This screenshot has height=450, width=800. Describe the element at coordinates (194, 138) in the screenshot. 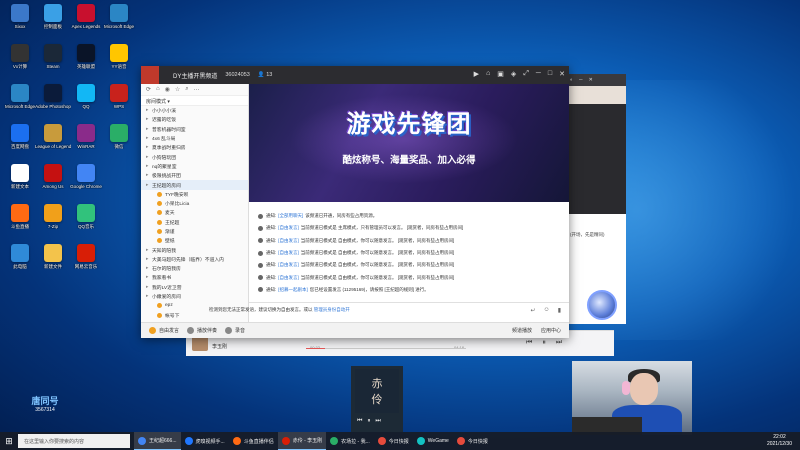

I see `channel-item: ▸ 4x6 乱斗局` at that location.